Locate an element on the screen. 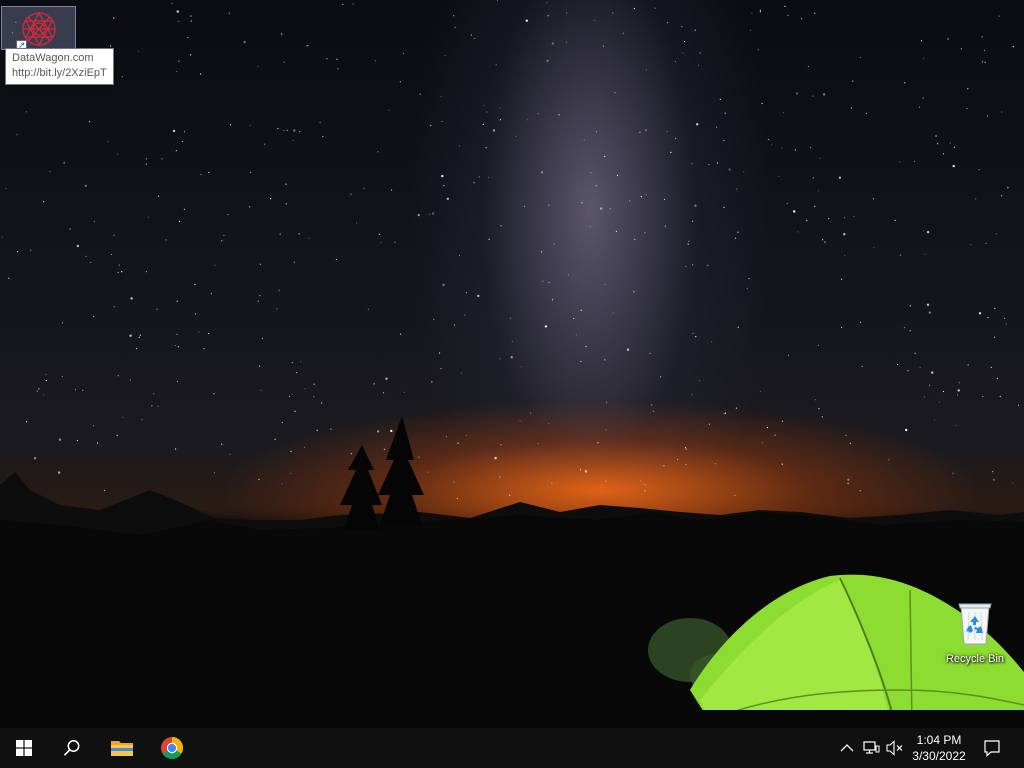 The height and width of the screenshot is (768, 1024). windows-logo-icon is located at coordinates (24, 748).